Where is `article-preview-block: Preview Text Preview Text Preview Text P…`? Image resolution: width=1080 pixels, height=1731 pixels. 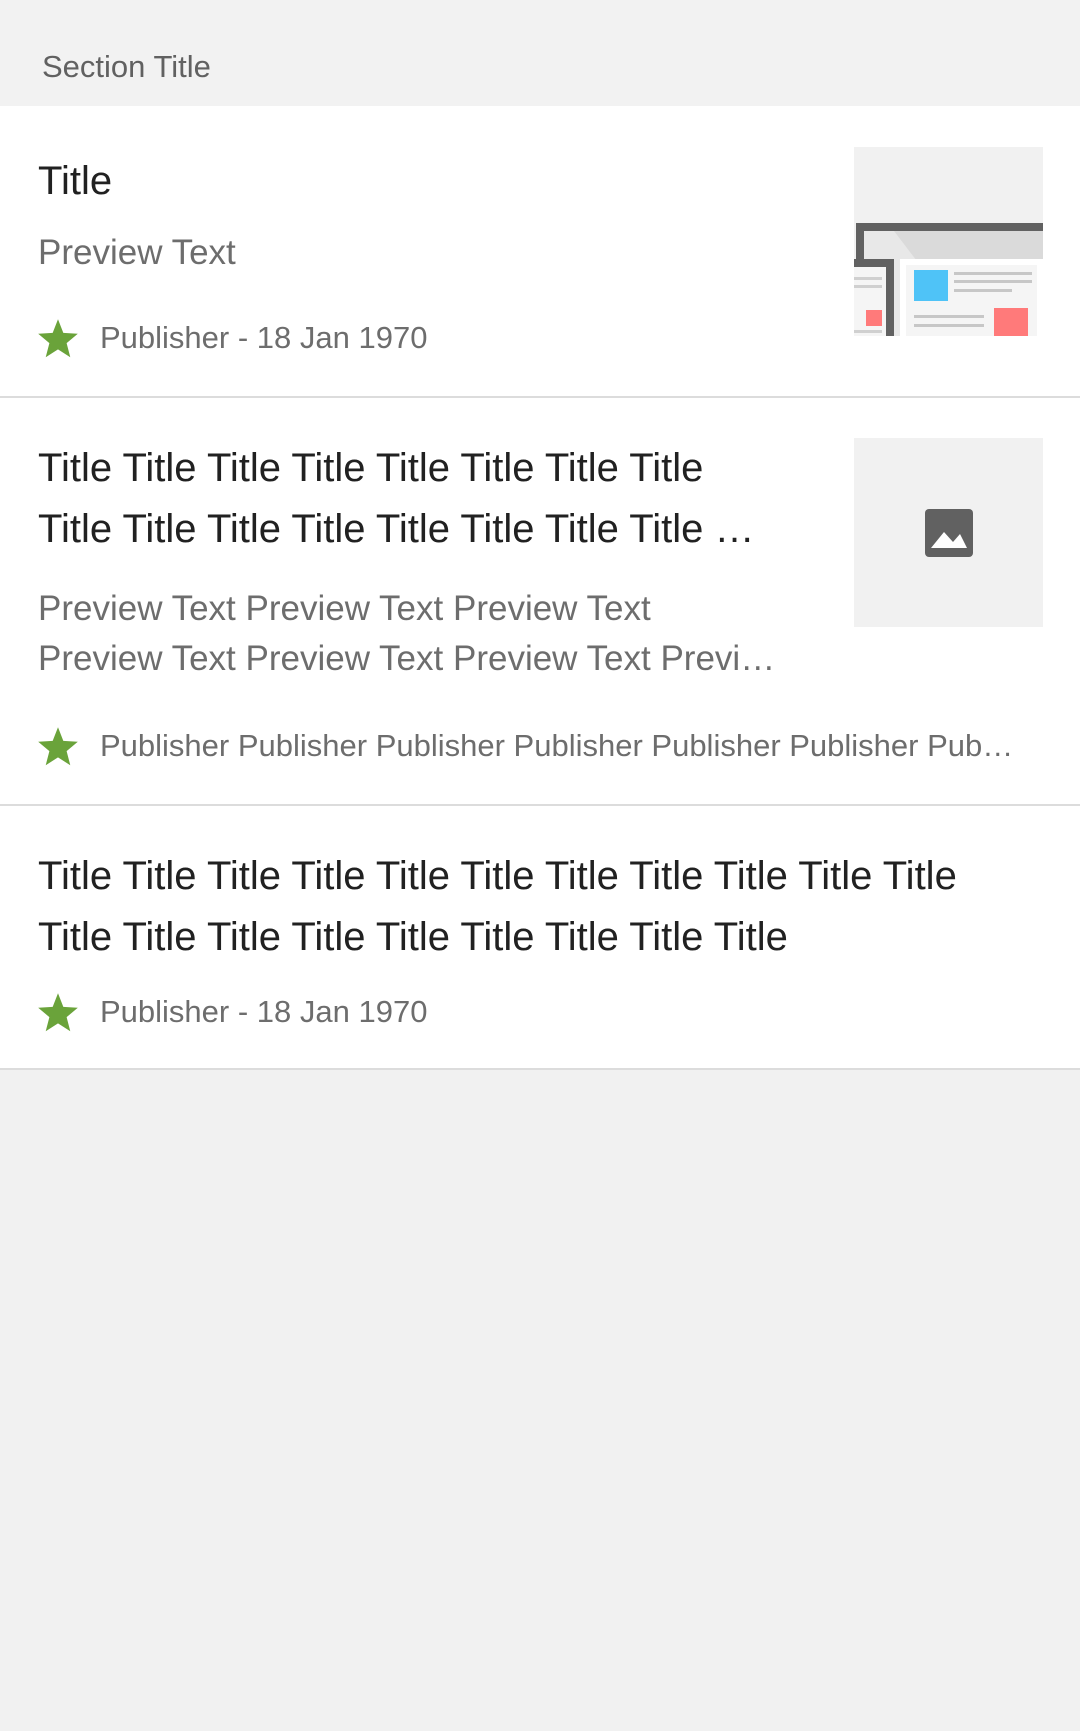 article-preview-block: Preview Text Preview Text Preview Text P… is located at coordinates (423, 634).